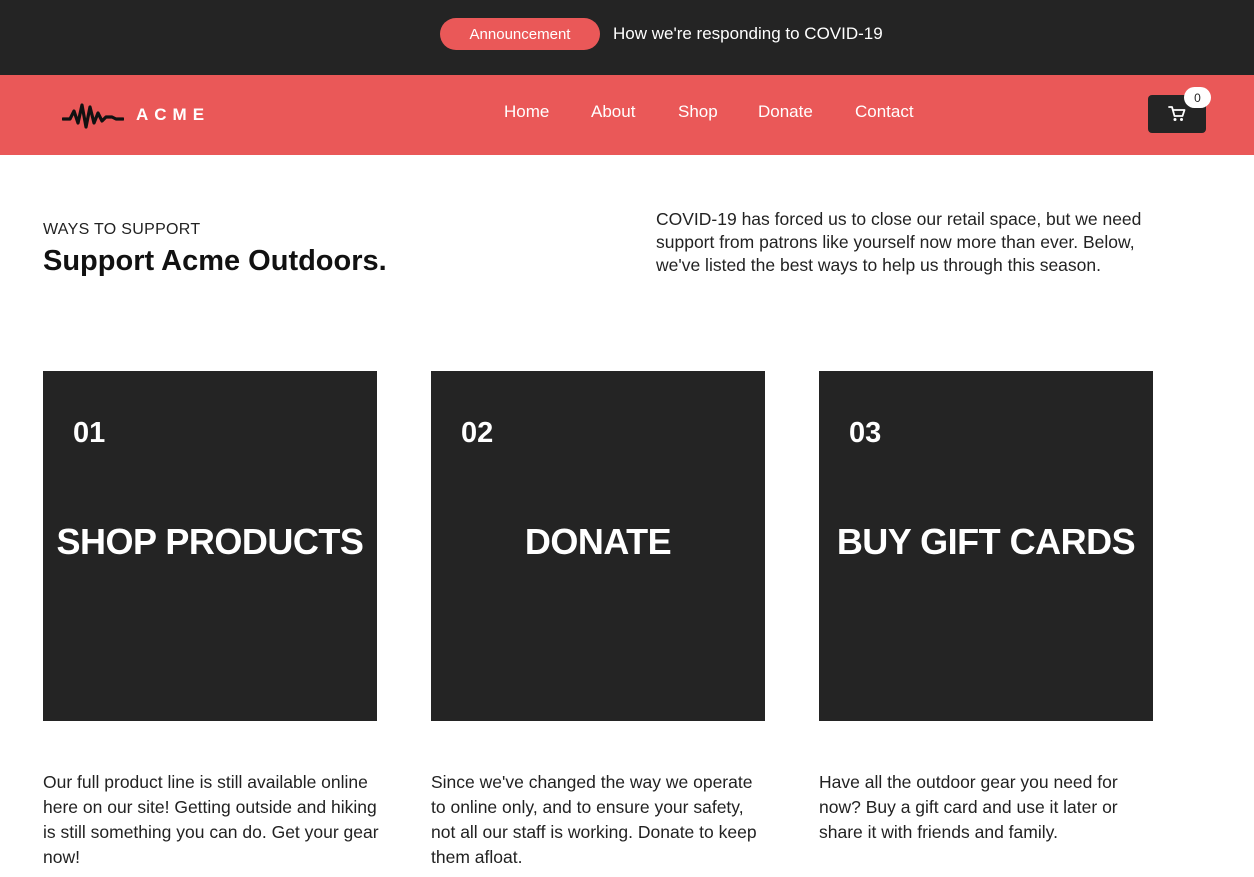  Describe the element at coordinates (93, 116) in the screenshot. I see `sound-wave-icon` at that location.